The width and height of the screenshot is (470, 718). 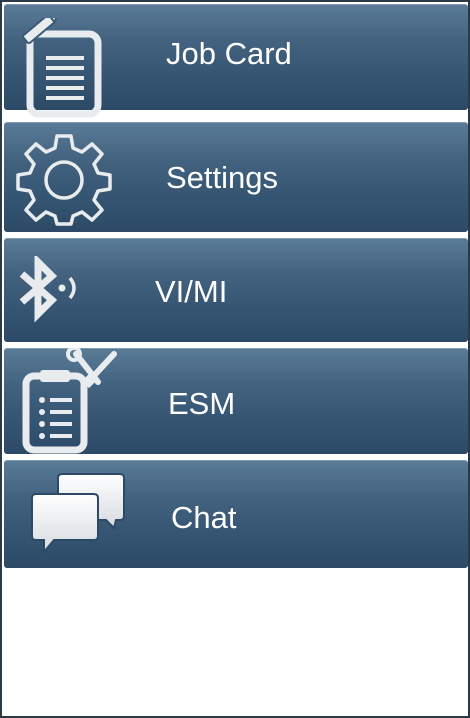 What do you see at coordinates (69, 401) in the screenshot?
I see `clipboard-tools-icon` at bounding box center [69, 401].